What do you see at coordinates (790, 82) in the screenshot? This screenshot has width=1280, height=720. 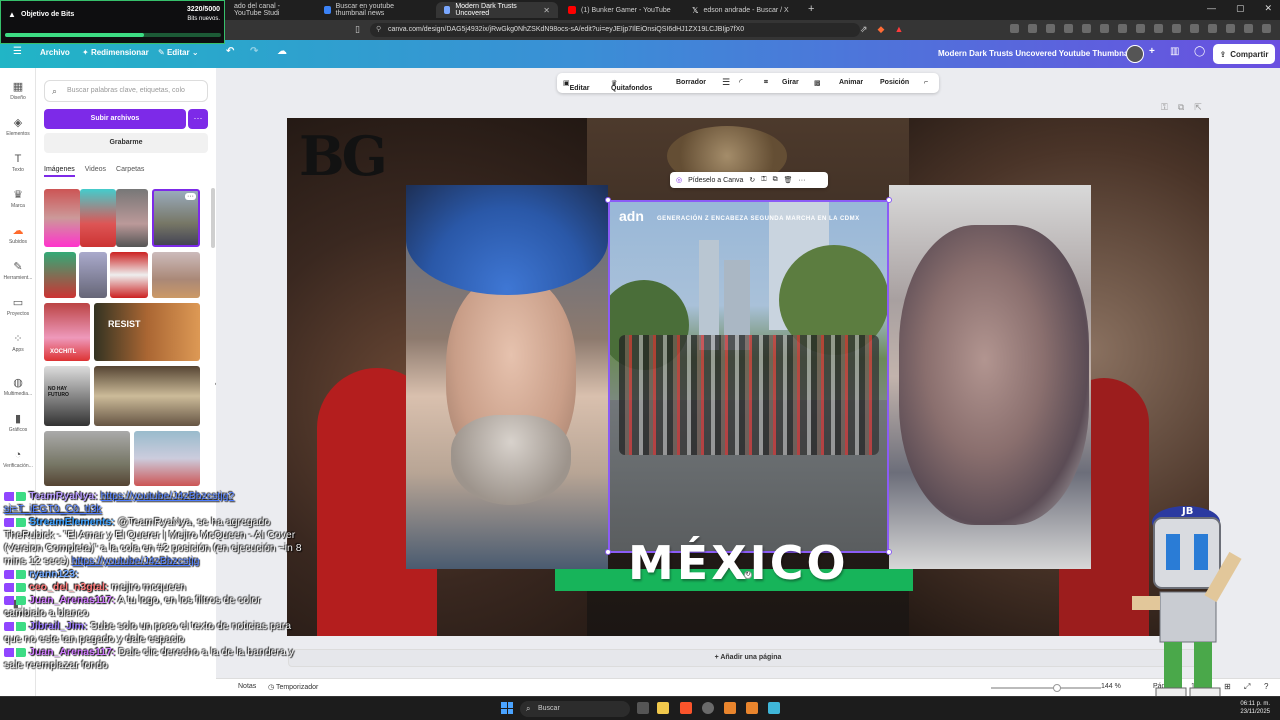 I see `rotate-button: Girar` at bounding box center [790, 82].